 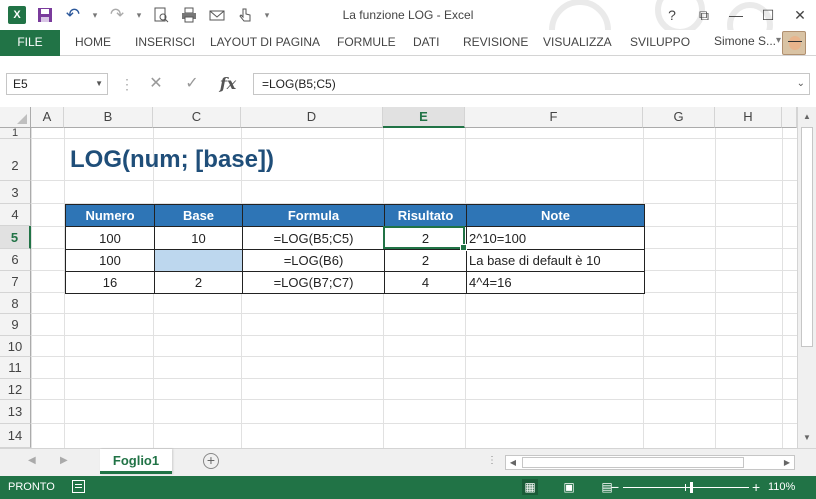 What do you see at coordinates (807, 438) in the screenshot?
I see `scroll-down-icon: ▼` at bounding box center [807, 438].